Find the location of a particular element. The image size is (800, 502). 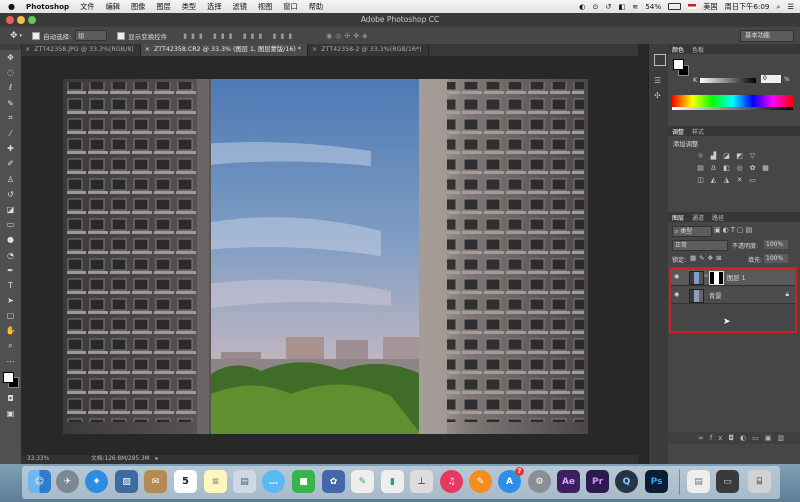

ibooks-icon: ✎ is located at coordinates (480, 481).